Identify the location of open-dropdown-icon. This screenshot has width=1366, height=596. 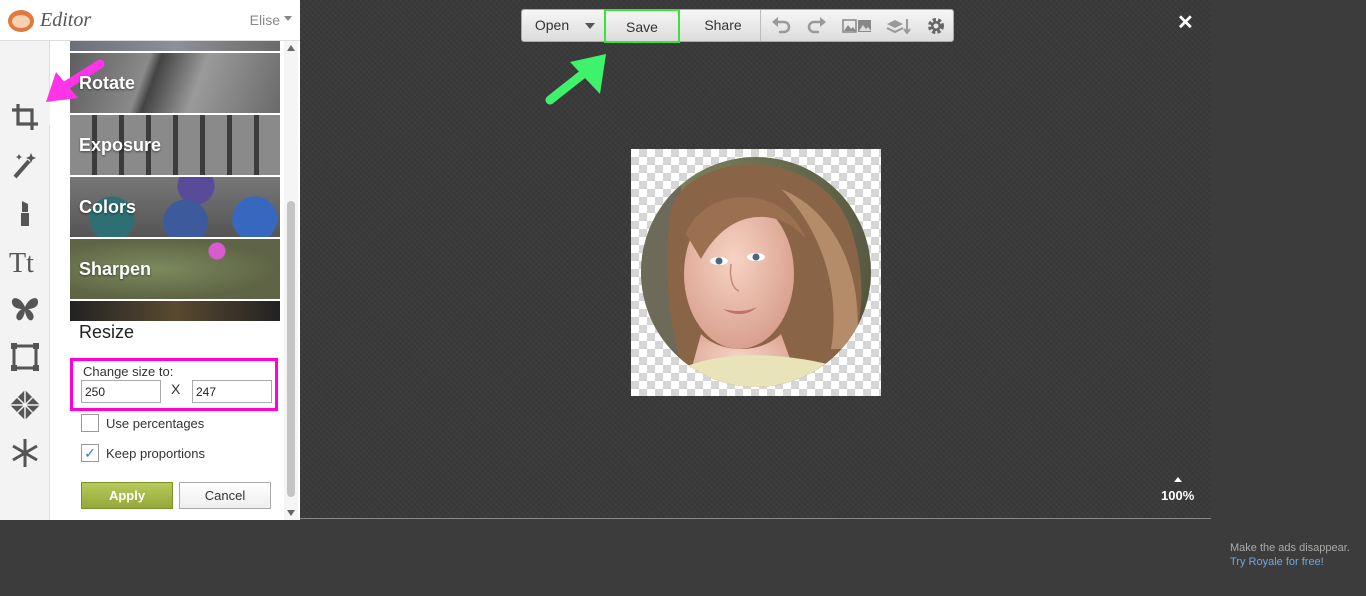
(590, 26).